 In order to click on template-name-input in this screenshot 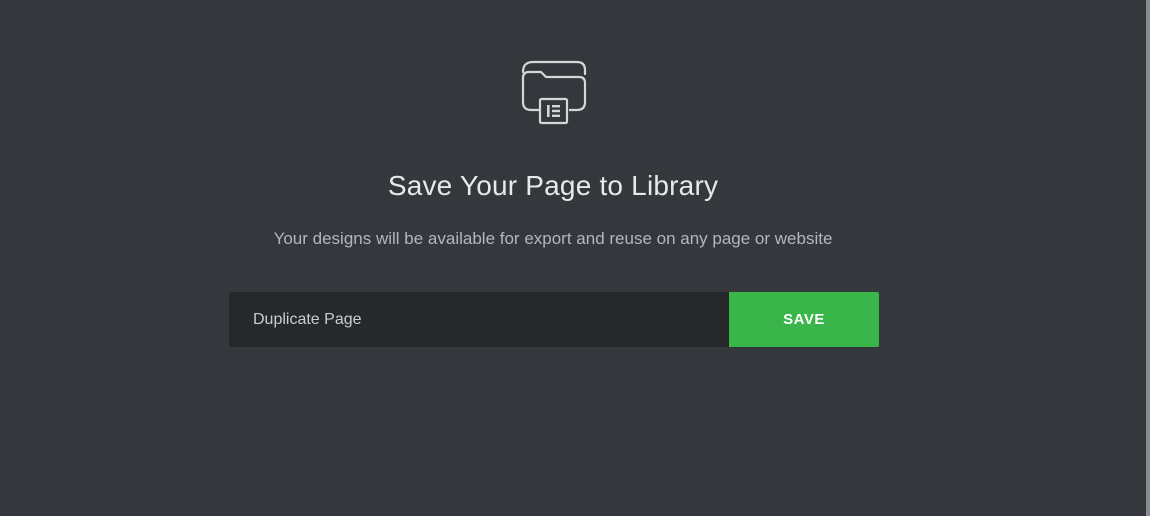, I will do `click(479, 319)`.